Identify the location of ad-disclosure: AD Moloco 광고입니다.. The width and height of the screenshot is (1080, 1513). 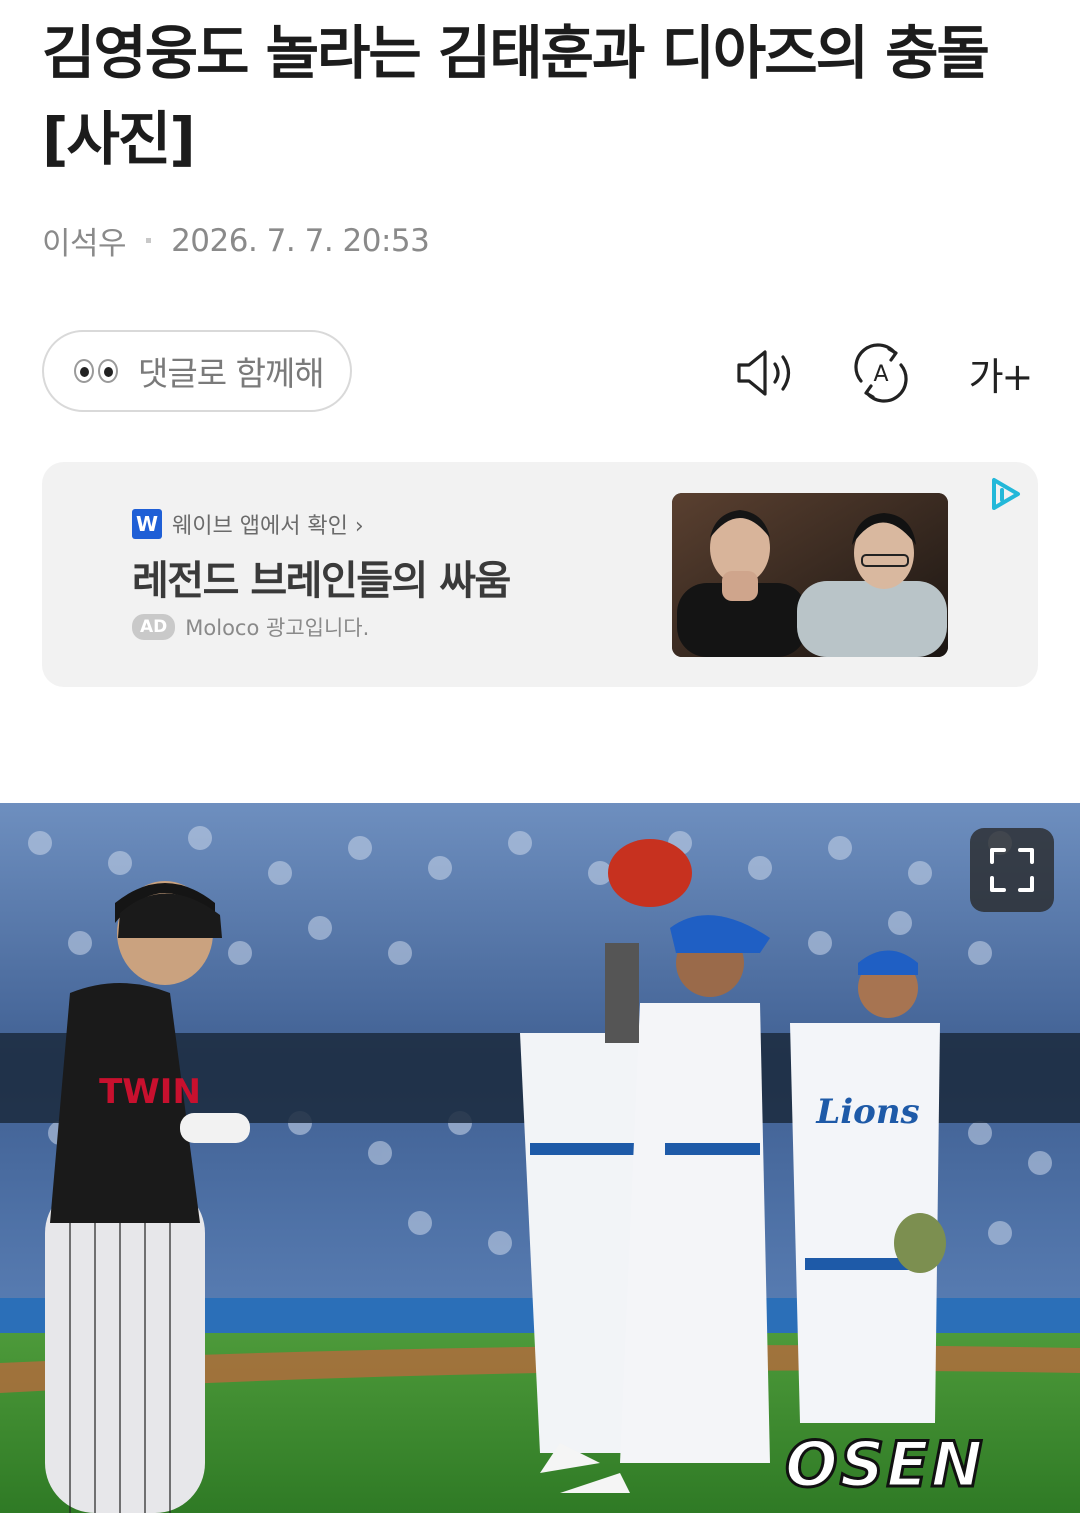
(250, 627).